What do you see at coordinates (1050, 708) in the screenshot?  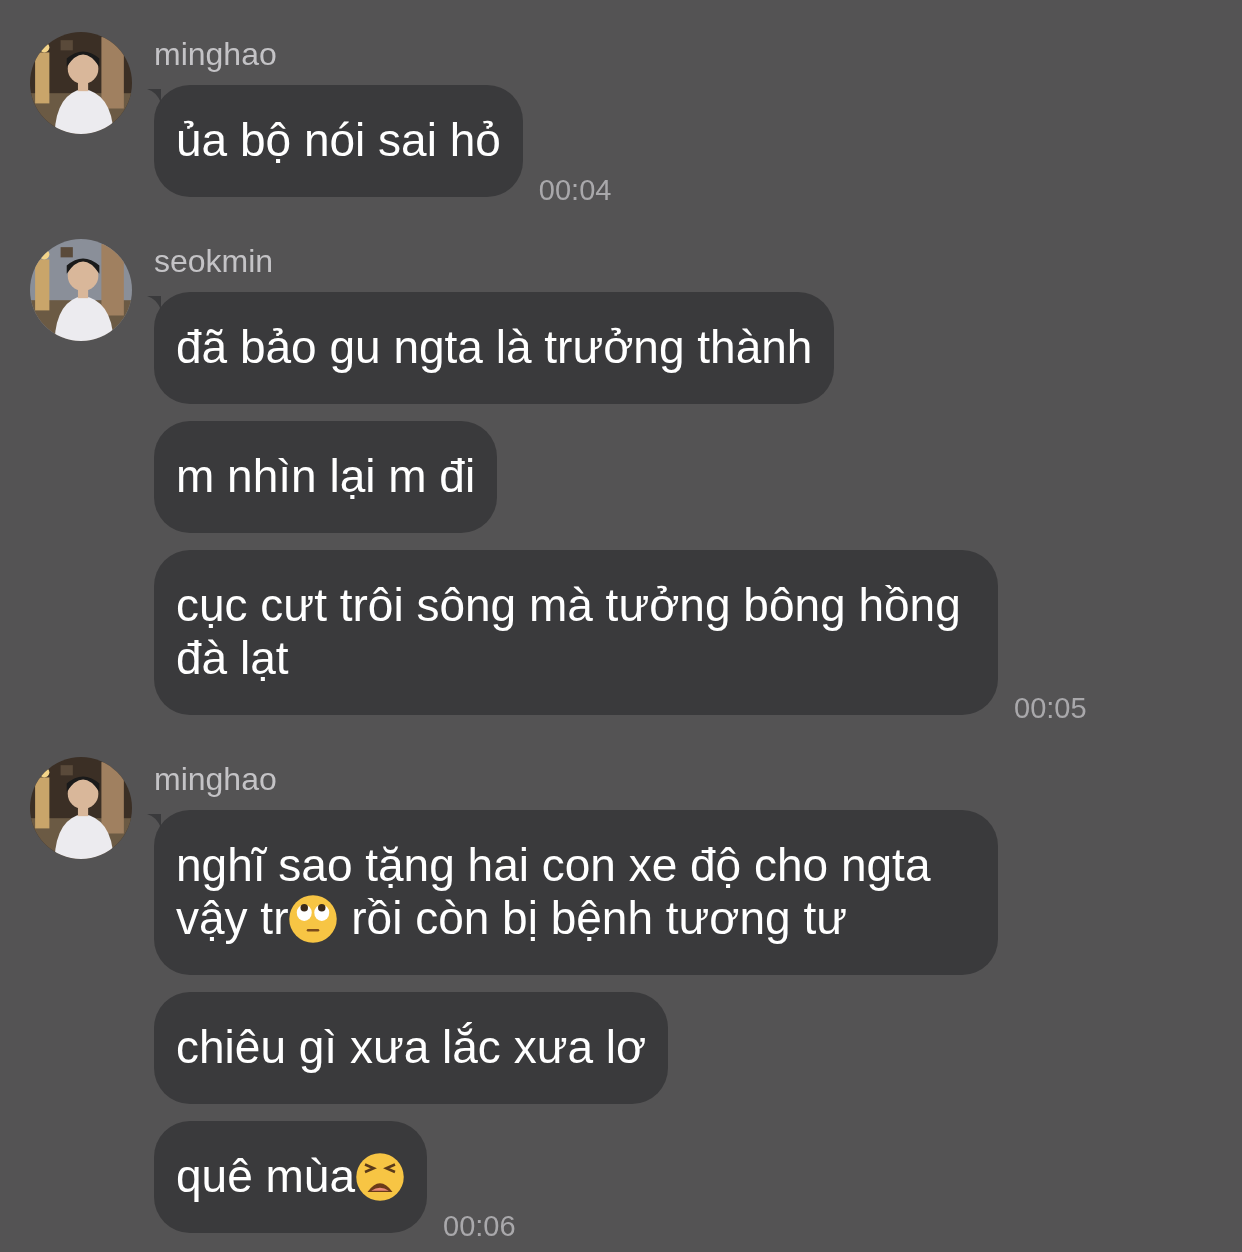 I see `message-time: 00:05` at bounding box center [1050, 708].